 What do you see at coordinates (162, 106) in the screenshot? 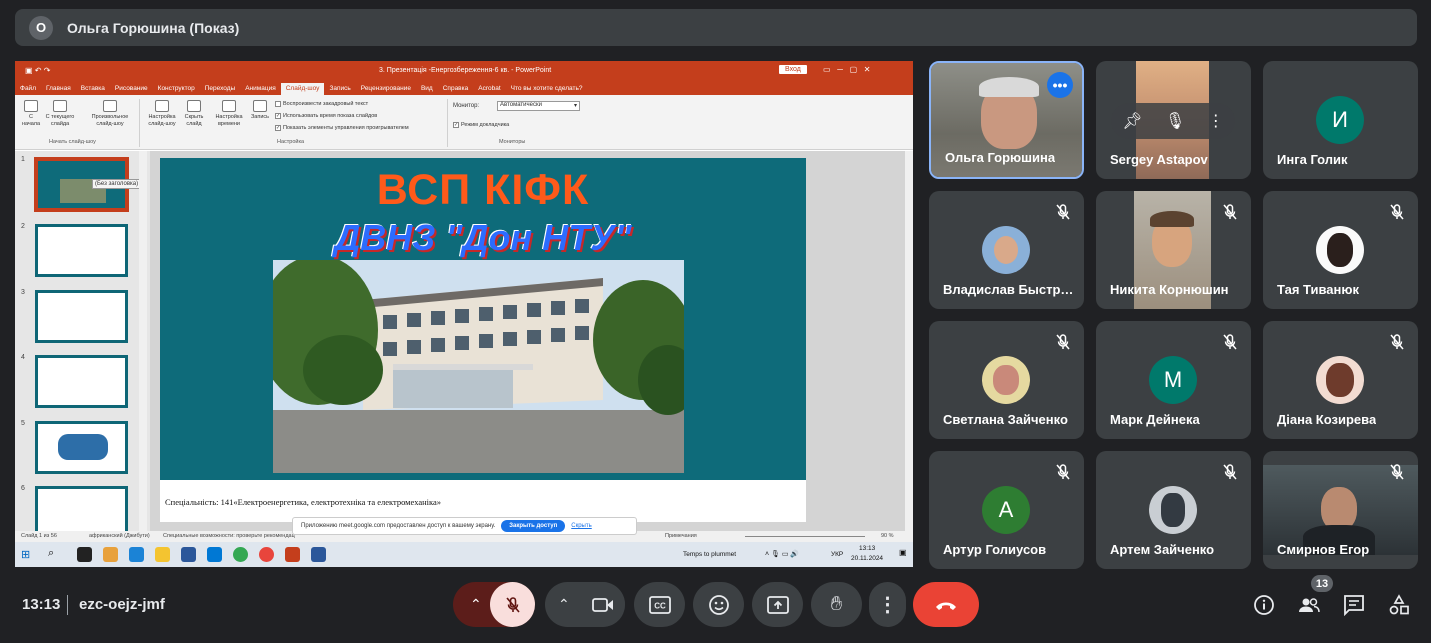
I see `setup-icon` at bounding box center [162, 106].